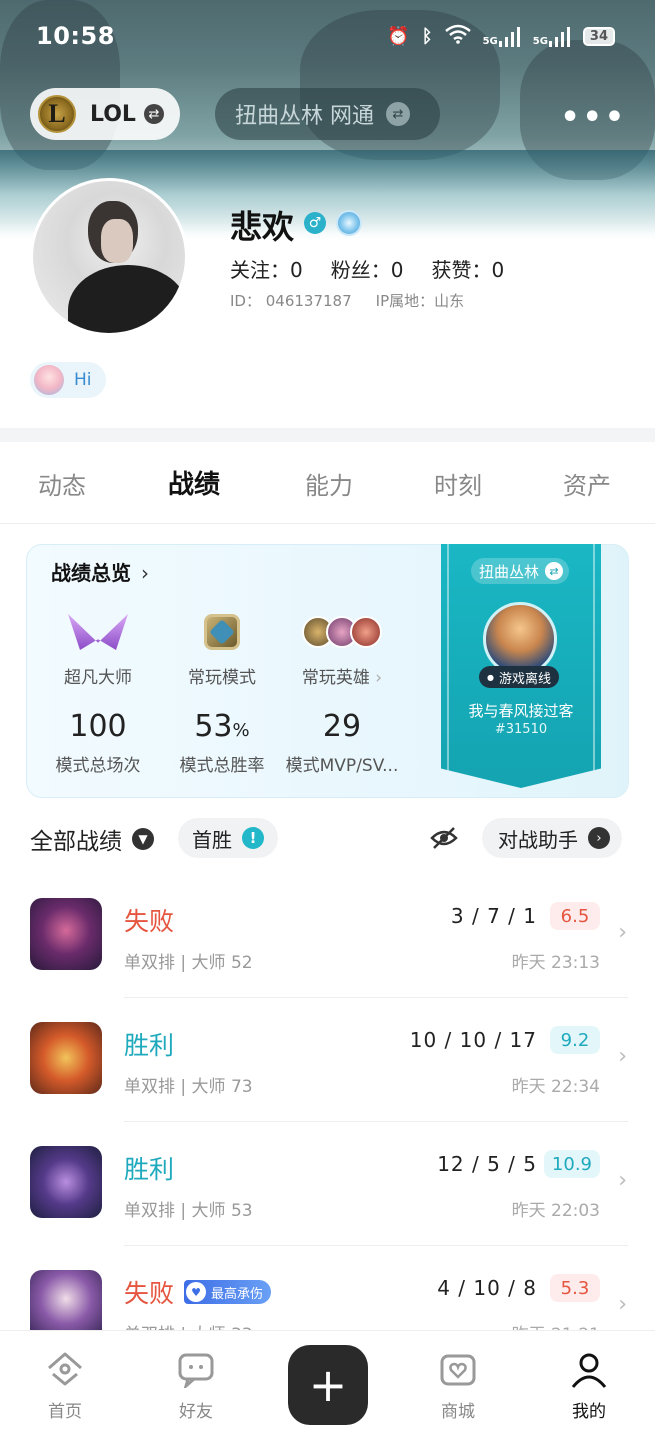 The width and height of the screenshot is (655, 1440). What do you see at coordinates (349, 223) in the screenshot?
I see `verified-badge-icon` at bounding box center [349, 223].